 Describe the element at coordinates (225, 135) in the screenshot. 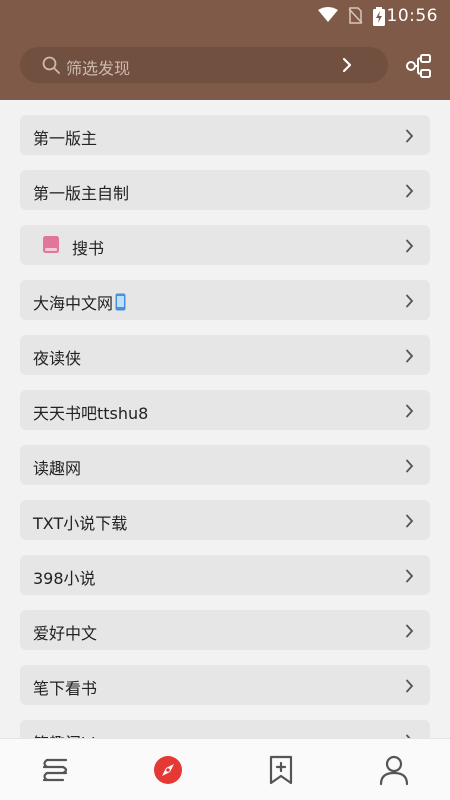

I see `list-item: 第一版主` at that location.